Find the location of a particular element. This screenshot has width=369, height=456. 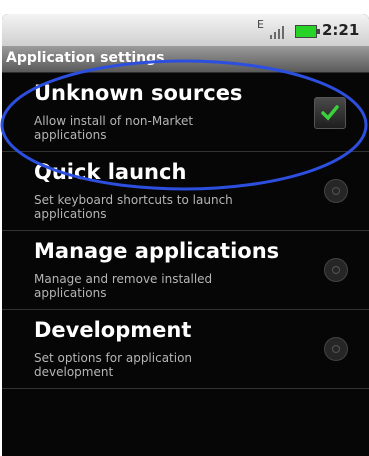

status-bar: E 2:21 is located at coordinates (185, 30).